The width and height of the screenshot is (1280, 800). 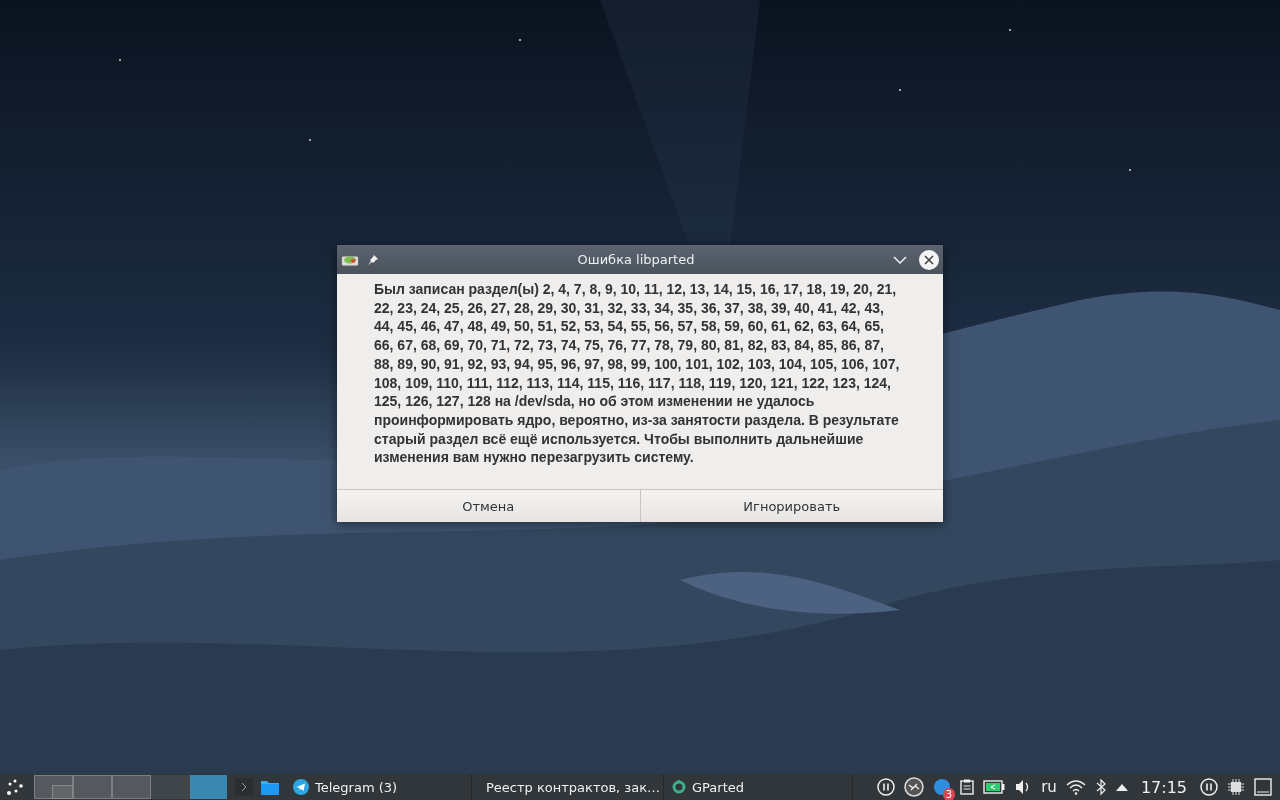 I want to click on window-title: Ошибка libparted, so click(x=636, y=259).